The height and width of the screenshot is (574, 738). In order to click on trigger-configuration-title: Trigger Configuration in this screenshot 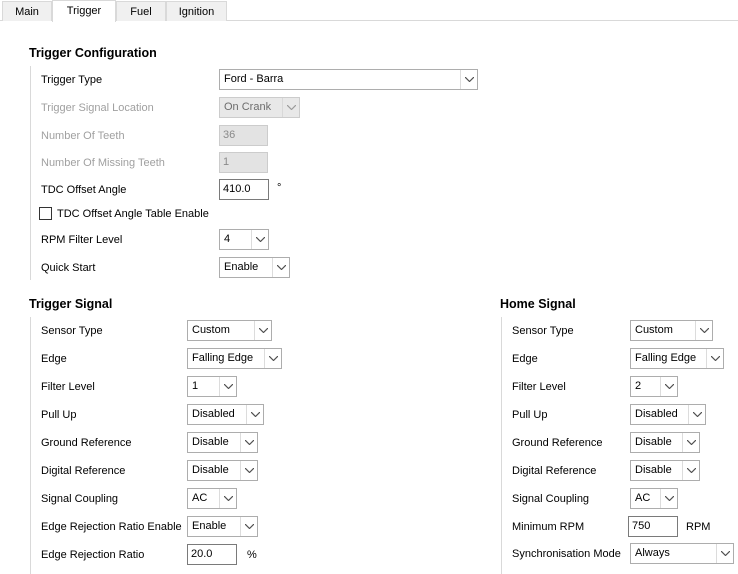, I will do `click(93, 53)`.